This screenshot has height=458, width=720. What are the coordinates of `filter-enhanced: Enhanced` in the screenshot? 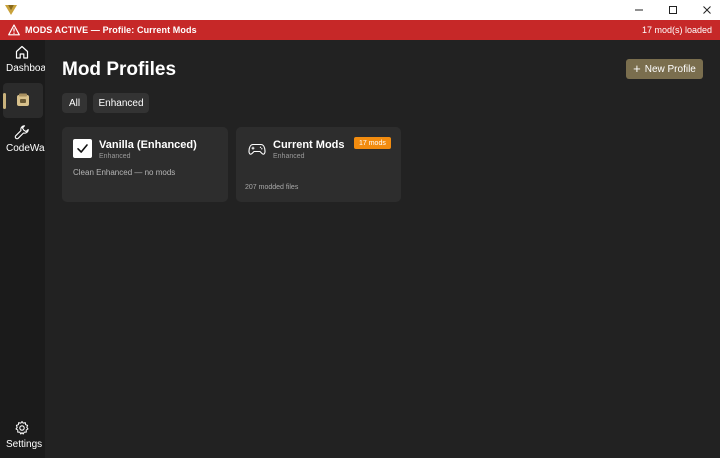 It's located at (121, 103).